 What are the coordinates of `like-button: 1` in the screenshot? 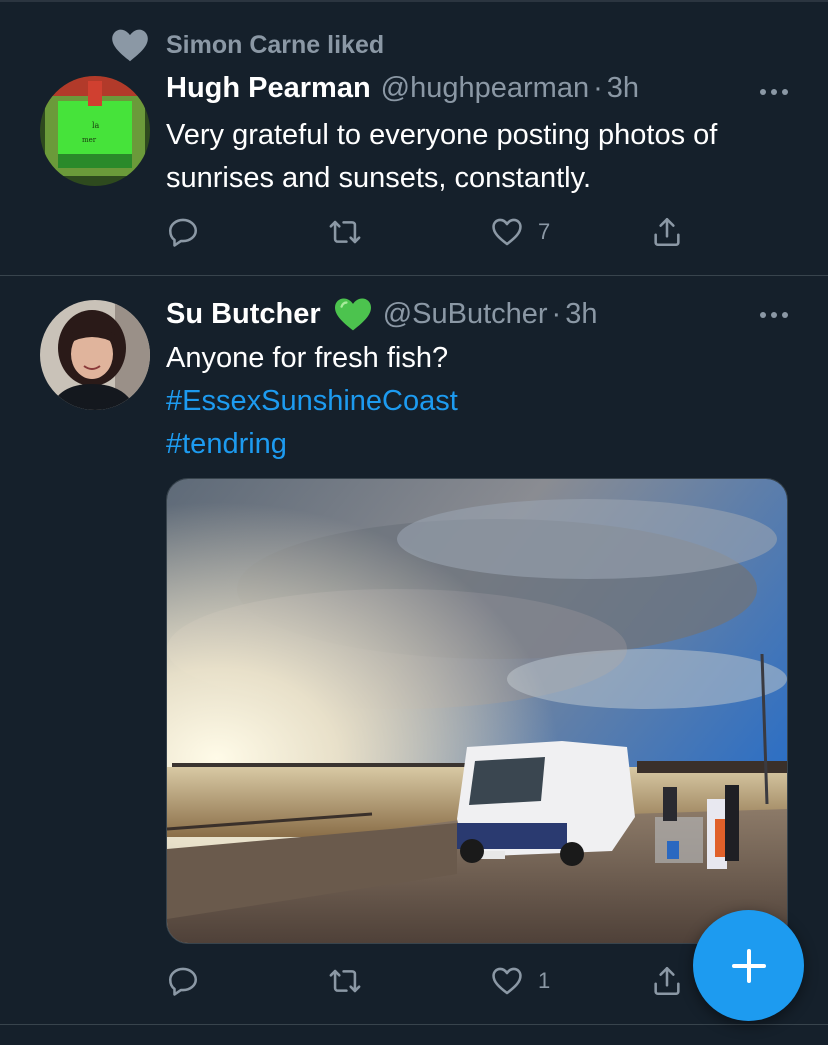 It's located at (520, 981).